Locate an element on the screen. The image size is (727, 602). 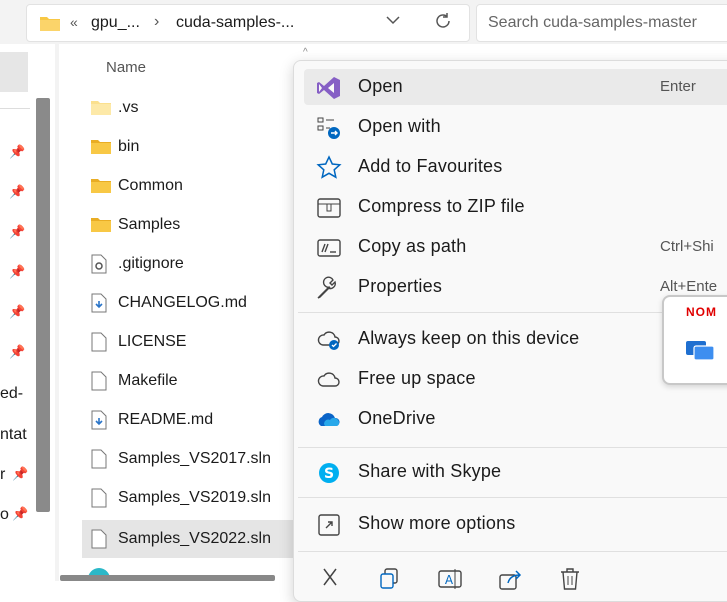
svg-text: S is located at coordinates (329, 474).